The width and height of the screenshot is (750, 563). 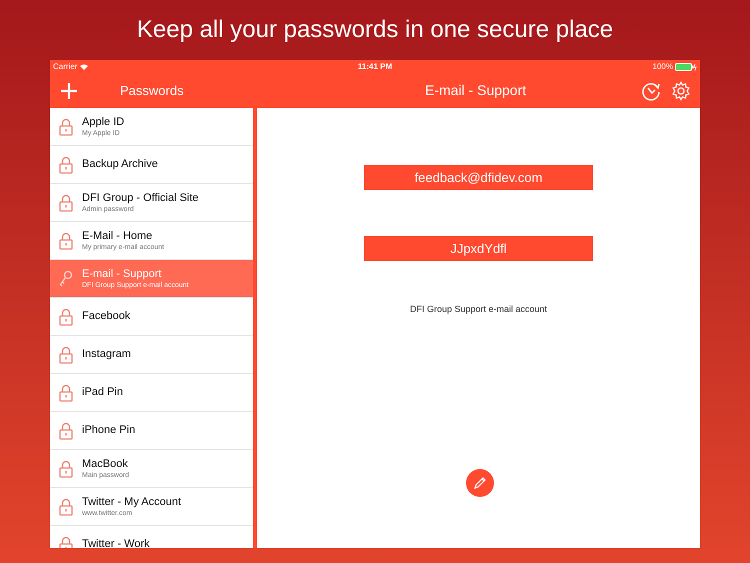 What do you see at coordinates (122, 274) in the screenshot?
I see `item-title: E-mail - Support` at bounding box center [122, 274].